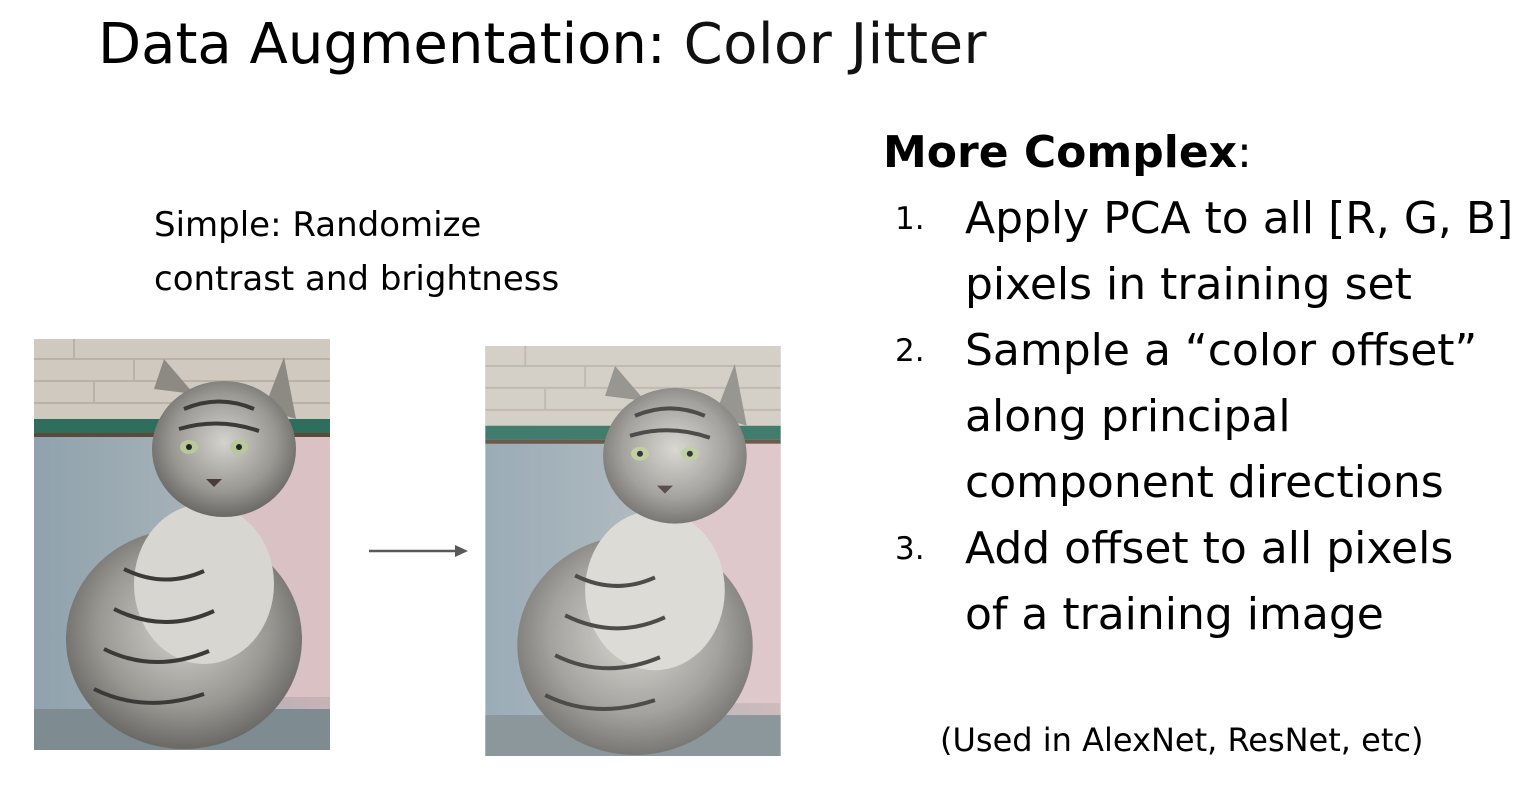 Image resolution: width=1515 pixels, height=788 pixels. What do you see at coordinates (418, 551) in the screenshot?
I see `arrow-icon` at bounding box center [418, 551].